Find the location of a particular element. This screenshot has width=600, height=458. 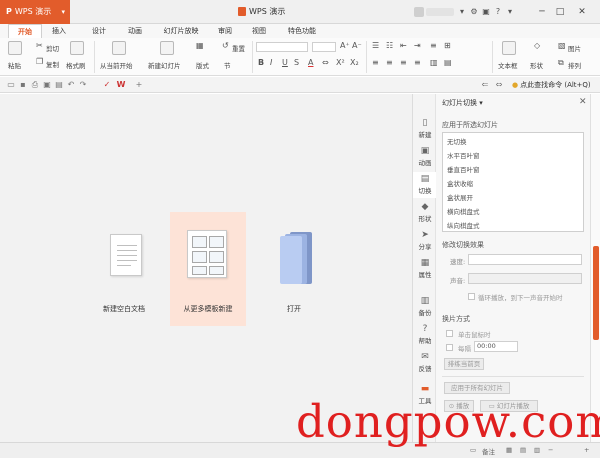

new-blank-tile: 新建空白文档 is located at coordinates (124, 269).